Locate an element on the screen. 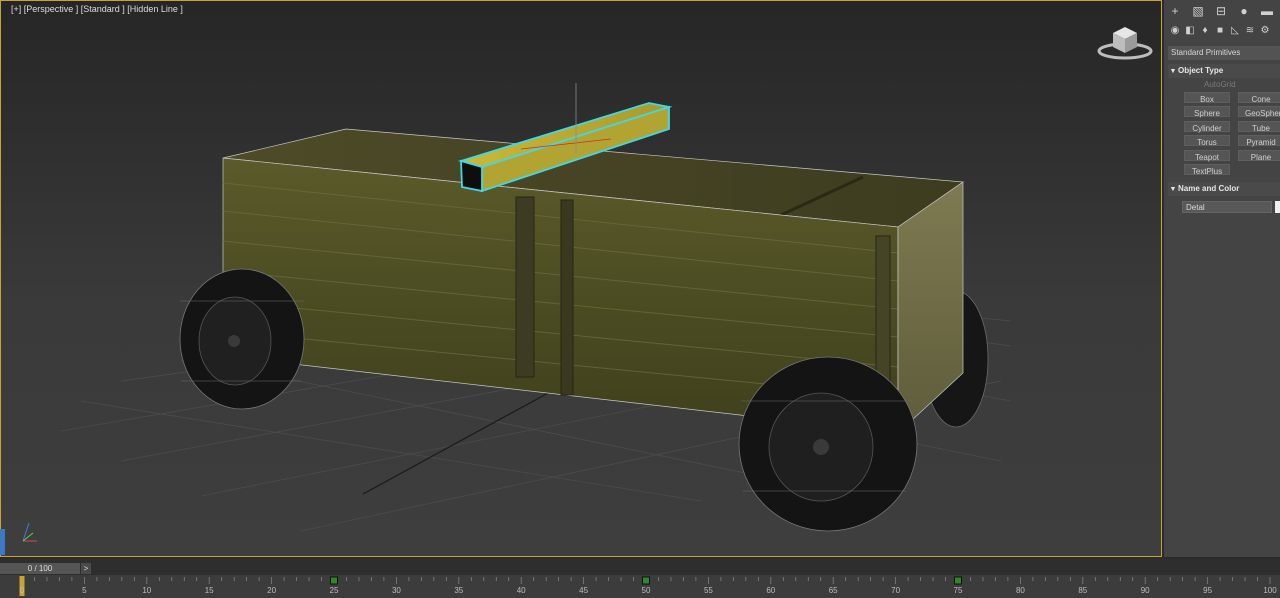  track-tick-label: 65 is located at coordinates (833, 590).